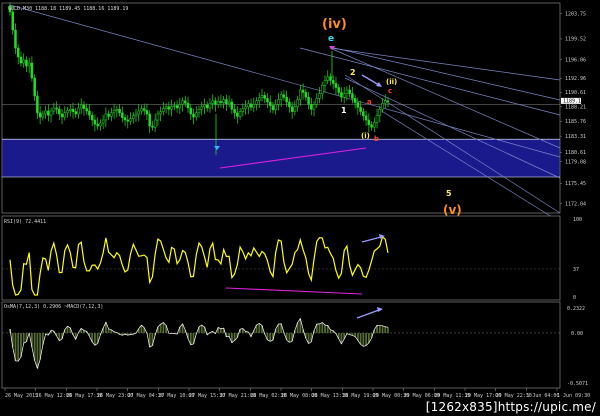  Describe the element at coordinates (449, 193) in the screenshot. I see `wave-label: 5` at that location.